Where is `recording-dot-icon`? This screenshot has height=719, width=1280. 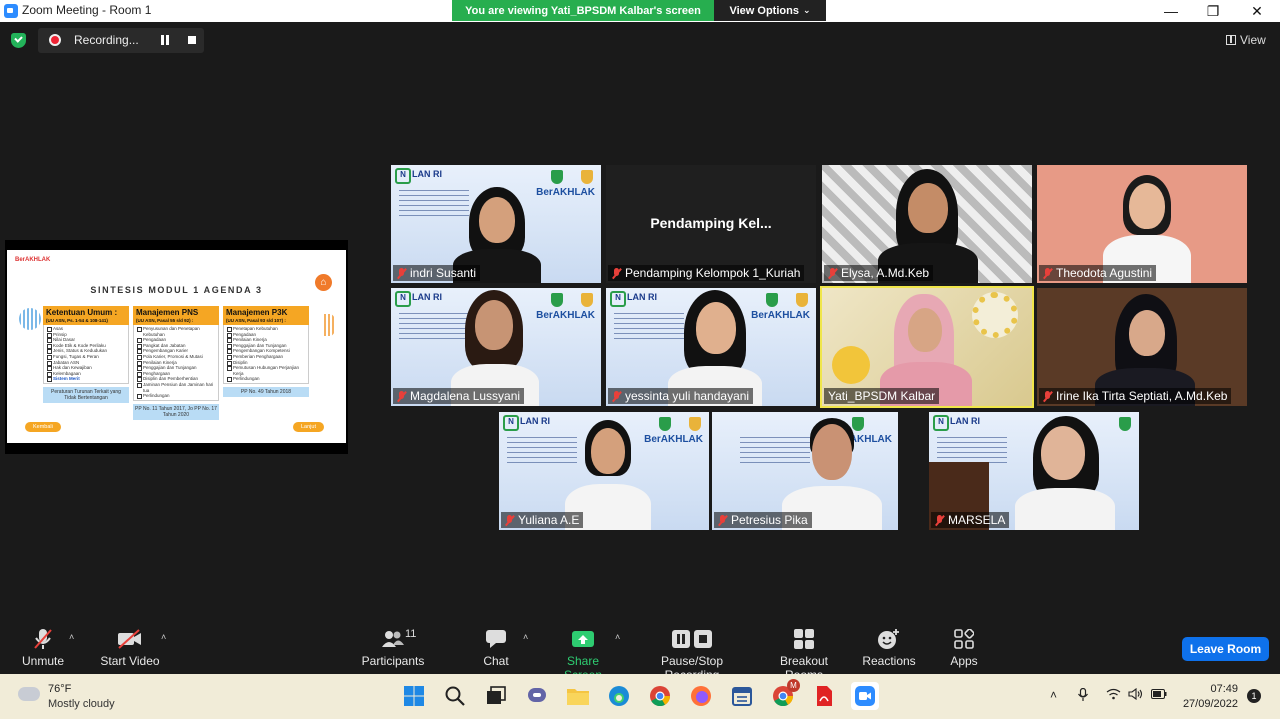 recording-dot-icon is located at coordinates (55, 40).